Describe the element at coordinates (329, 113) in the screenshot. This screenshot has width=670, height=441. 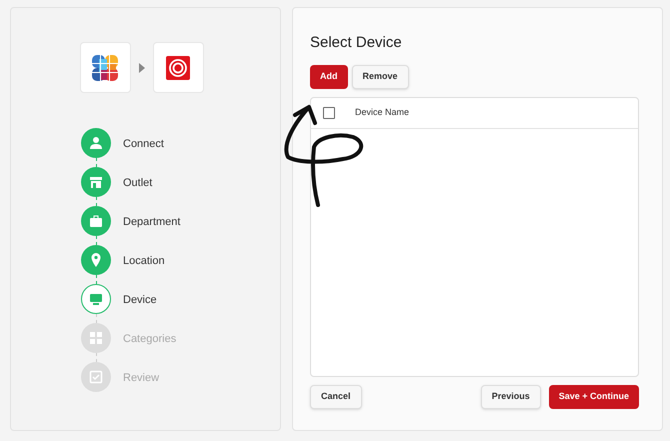
I see `select-all-checkbox` at that location.